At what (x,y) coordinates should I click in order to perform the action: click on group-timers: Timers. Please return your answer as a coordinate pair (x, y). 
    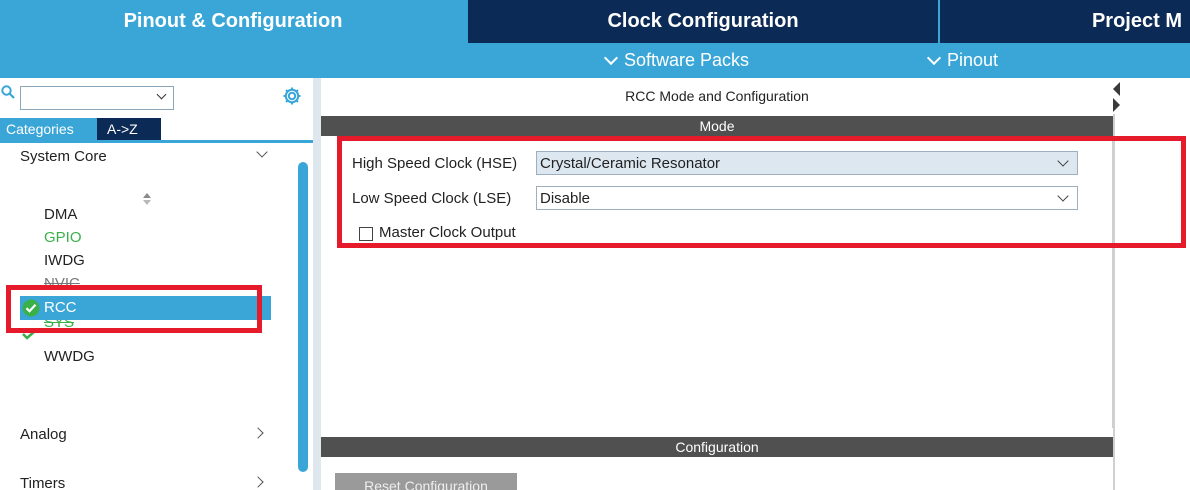
    Looking at the image, I should click on (148, 481).